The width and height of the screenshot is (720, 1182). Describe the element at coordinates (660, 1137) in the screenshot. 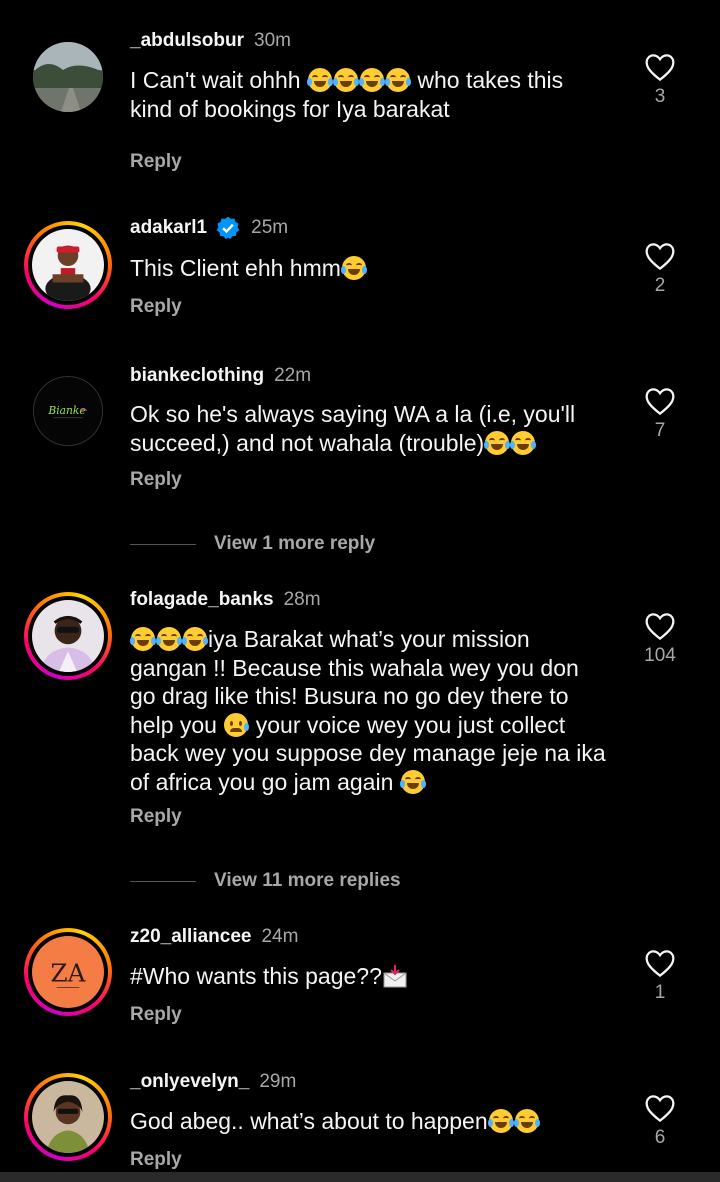

I see `like-count: 6` at that location.